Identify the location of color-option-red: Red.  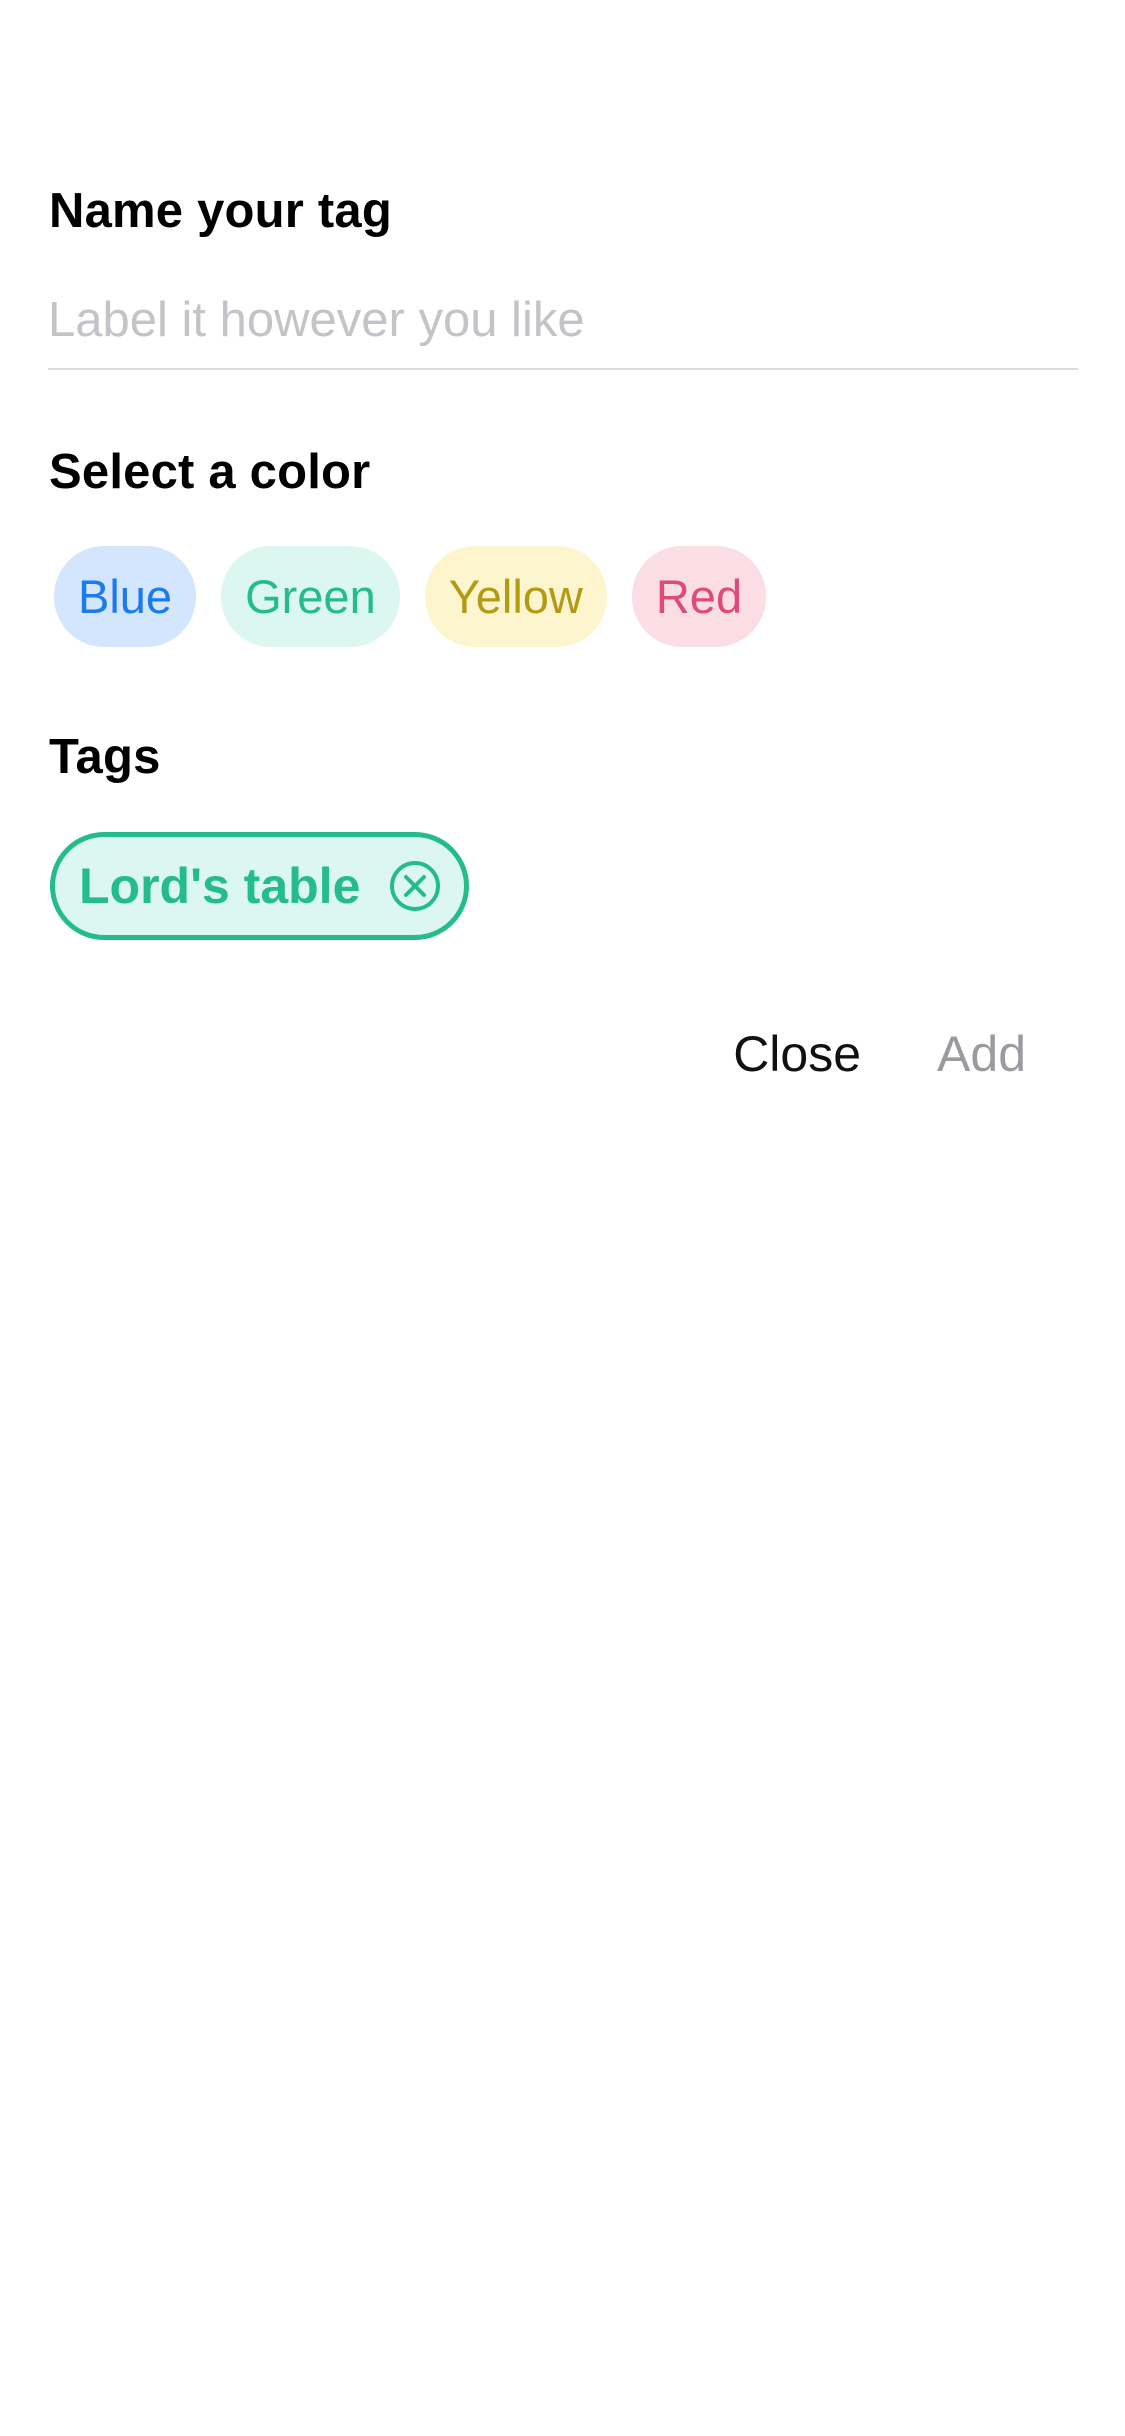
(699, 596).